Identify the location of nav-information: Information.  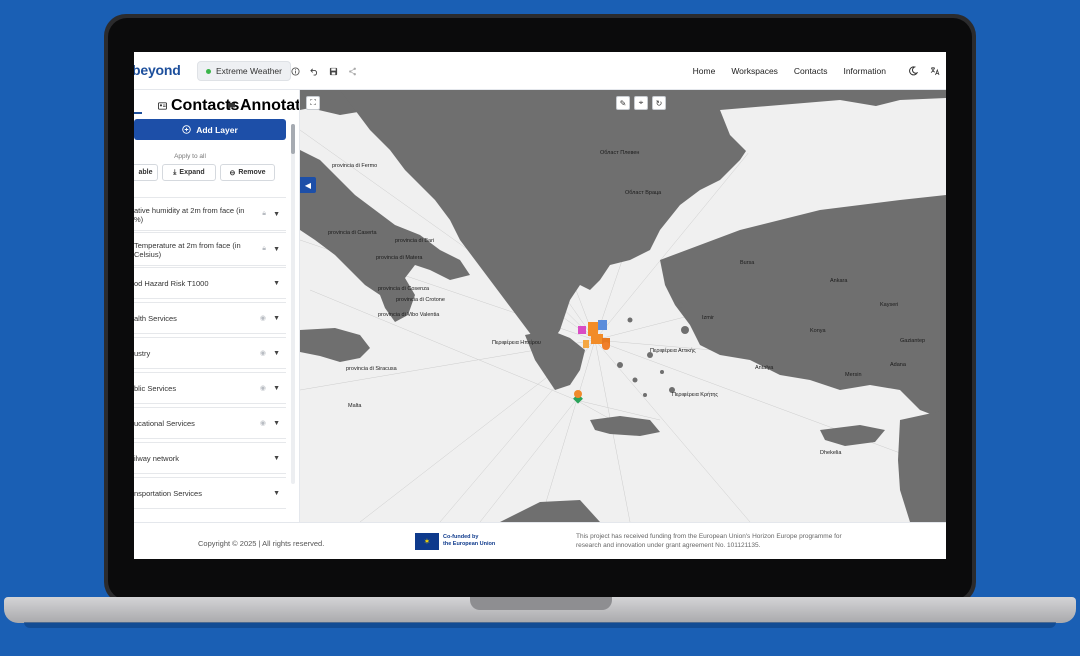
(864, 71).